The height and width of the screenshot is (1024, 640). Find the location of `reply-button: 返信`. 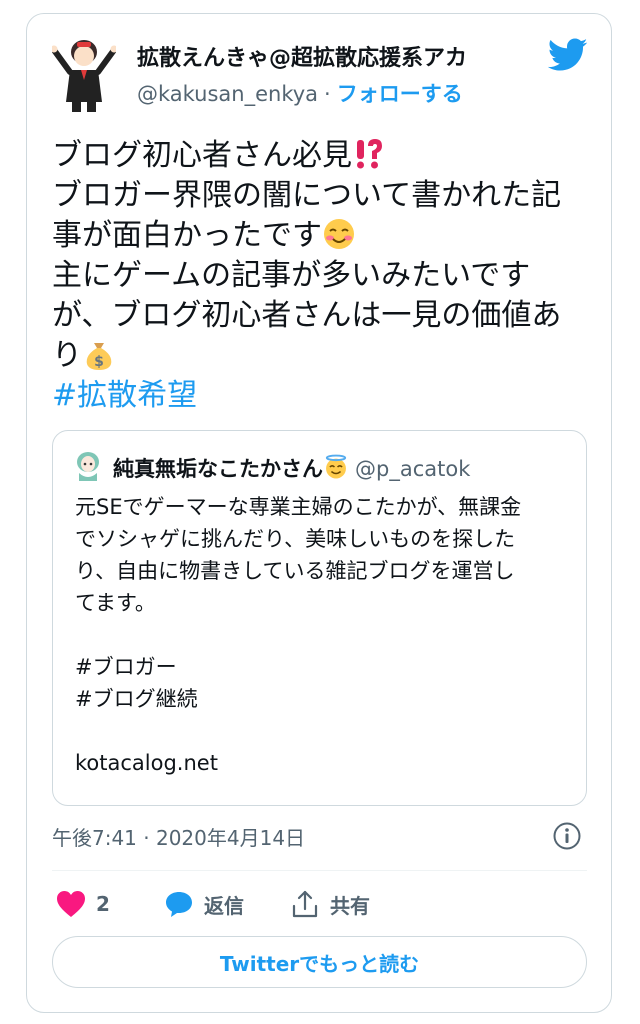

reply-button: 返信 is located at coordinates (204, 904).